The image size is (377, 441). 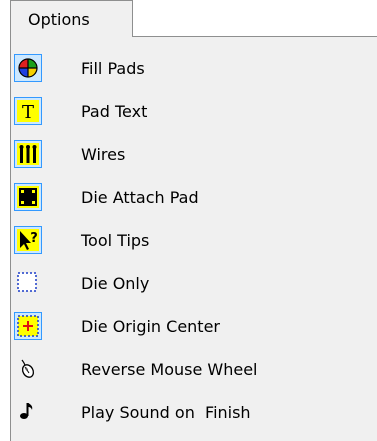 I want to click on menu-item-die-only: Die Only, so click(x=194, y=284).